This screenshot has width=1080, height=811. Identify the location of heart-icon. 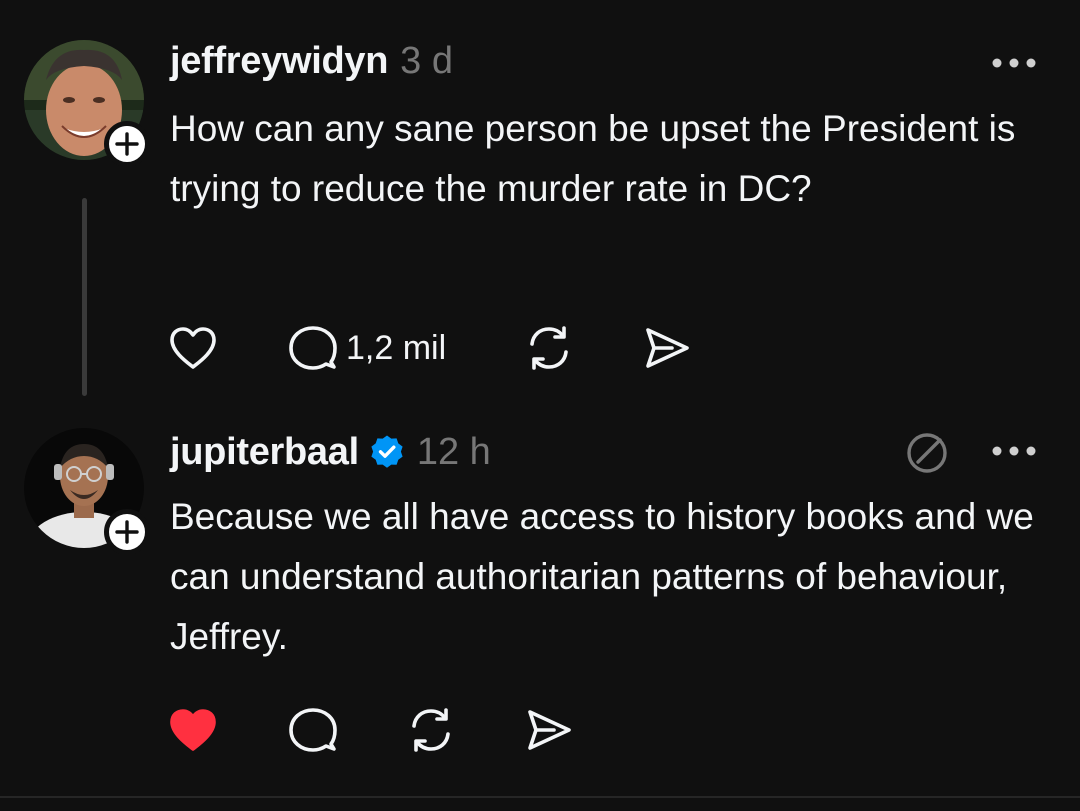
(193, 348).